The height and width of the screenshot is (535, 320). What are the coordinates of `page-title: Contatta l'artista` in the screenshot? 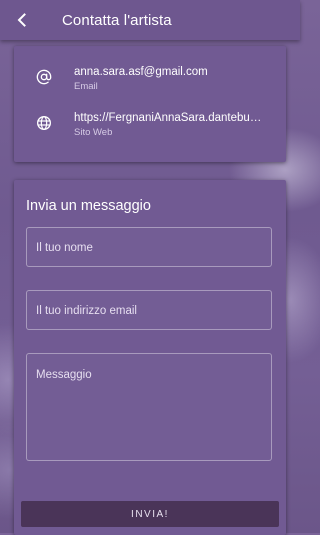 It's located at (117, 20).